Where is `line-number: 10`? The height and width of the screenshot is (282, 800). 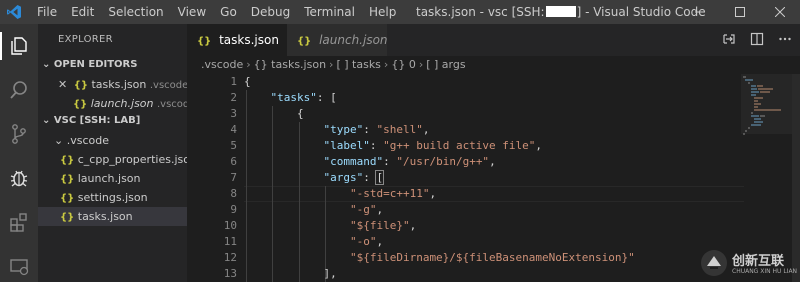
line-number: 10 is located at coordinates (230, 225).